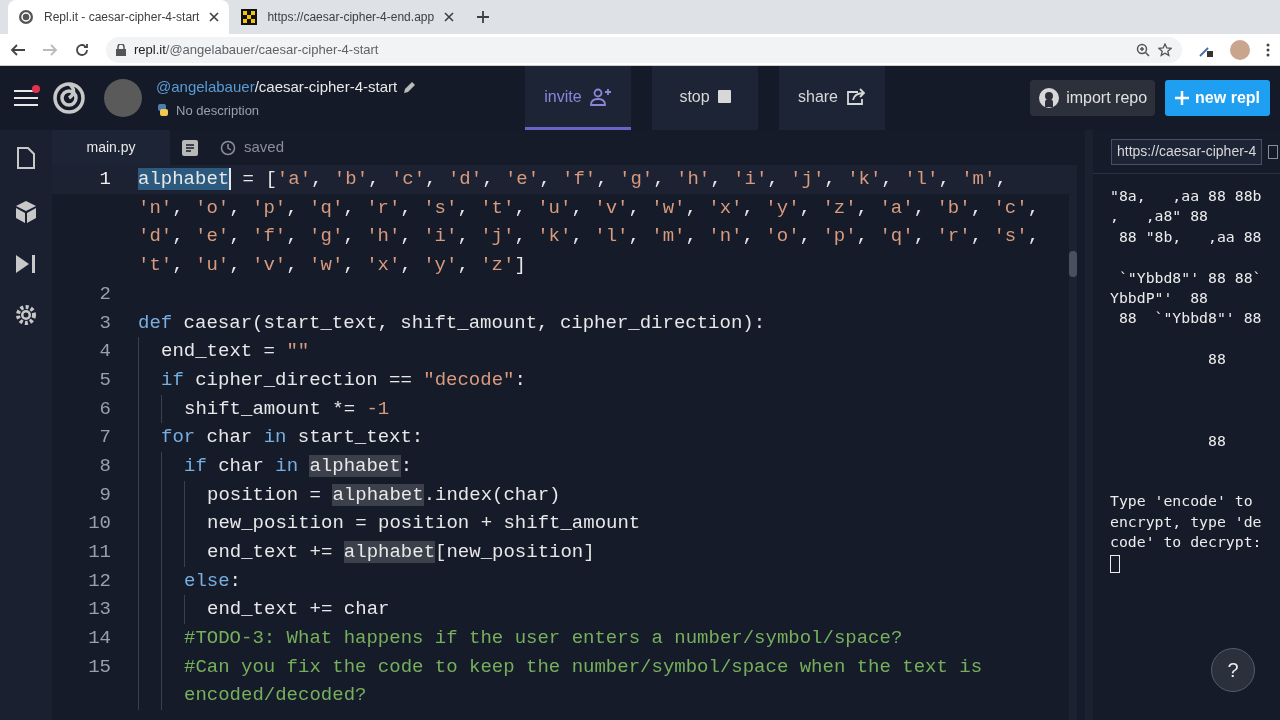 This screenshot has width=1280, height=720. I want to click on header-tab: invite, so click(578, 98).